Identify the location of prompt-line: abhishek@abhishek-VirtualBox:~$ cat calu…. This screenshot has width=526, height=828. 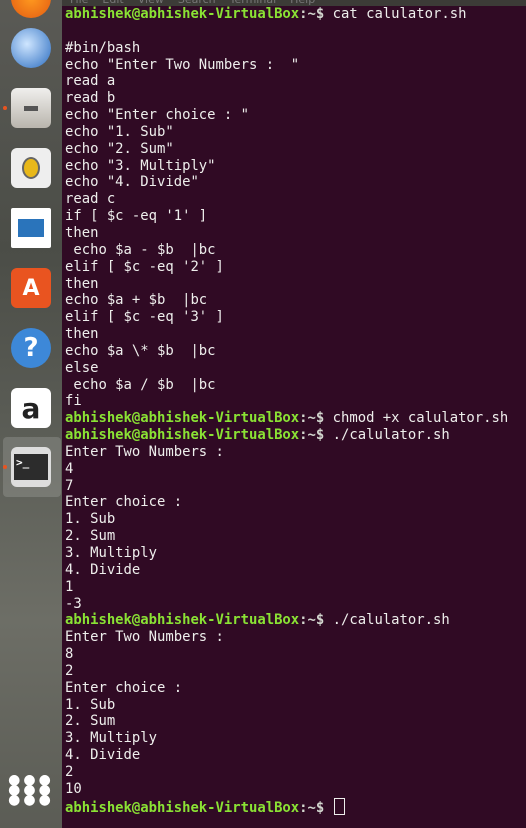
(295, 14).